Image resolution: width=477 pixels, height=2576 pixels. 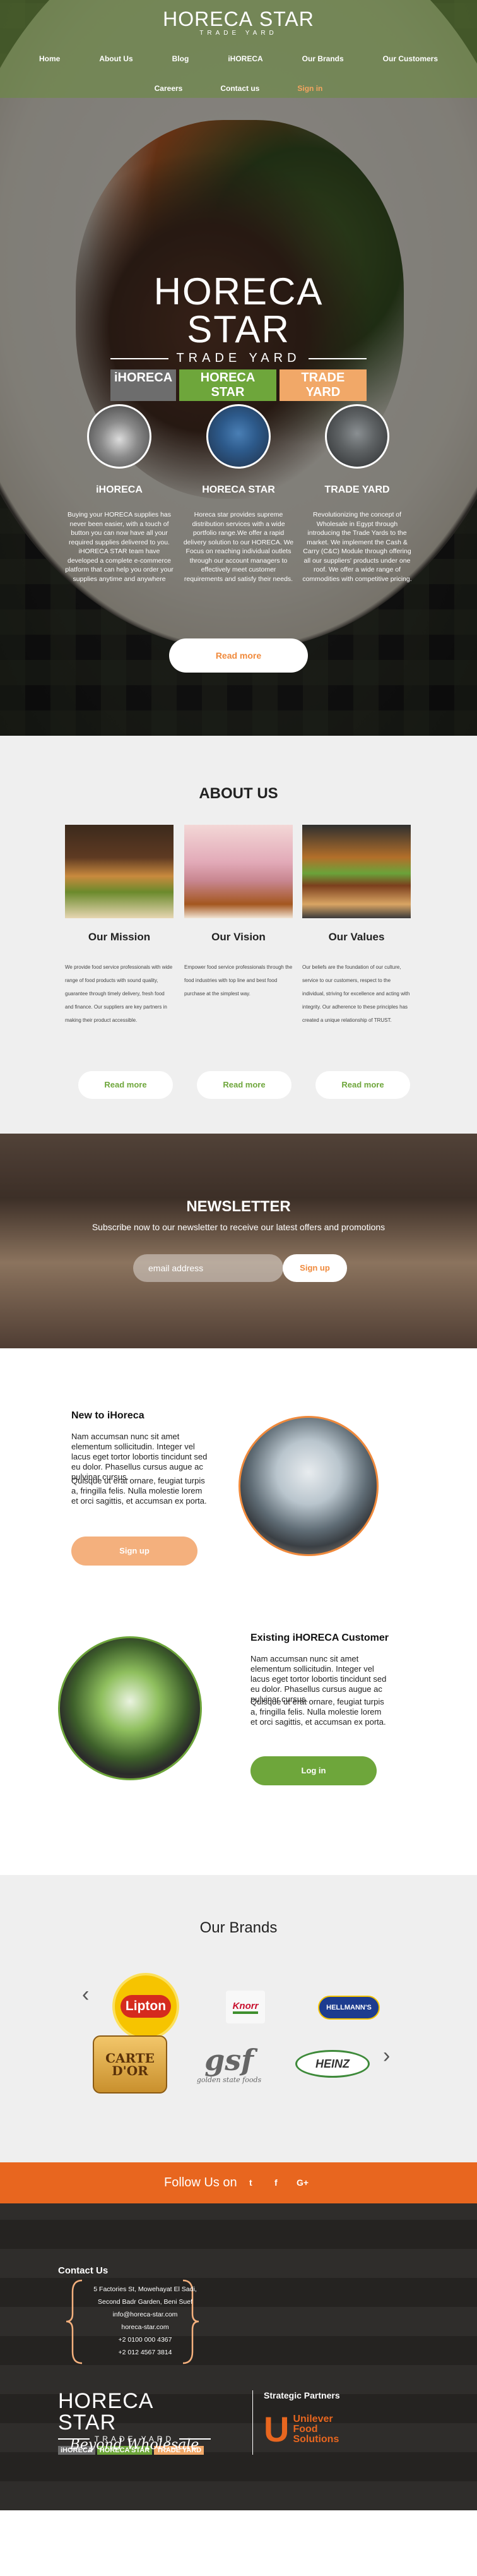 What do you see at coordinates (309, 88) in the screenshot?
I see `nav-sign-in: Sign in` at bounding box center [309, 88].